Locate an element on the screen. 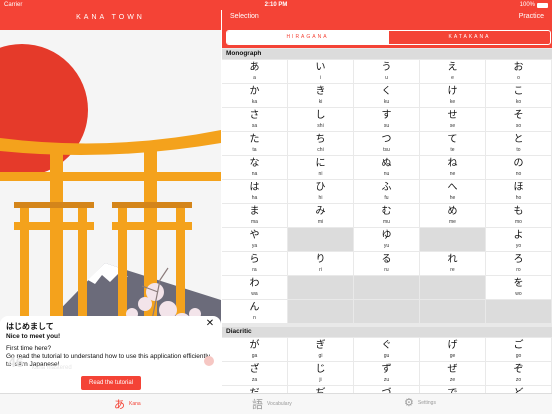 Image resolution: width=552 pixels, height=414 pixels. kana-char: ざ is located at coordinates (254, 369).